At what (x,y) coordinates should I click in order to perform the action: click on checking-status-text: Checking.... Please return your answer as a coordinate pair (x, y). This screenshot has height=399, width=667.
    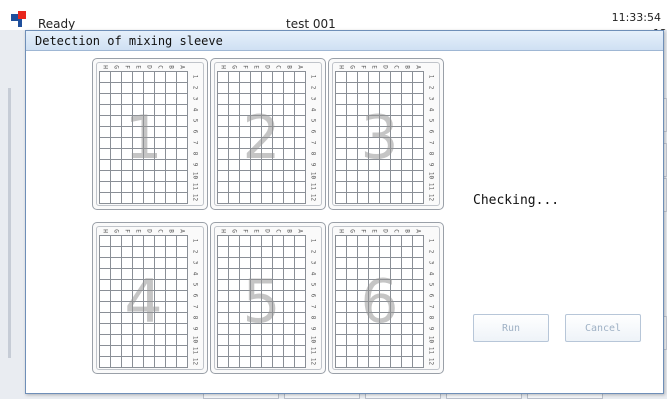
    Looking at the image, I should click on (516, 200).